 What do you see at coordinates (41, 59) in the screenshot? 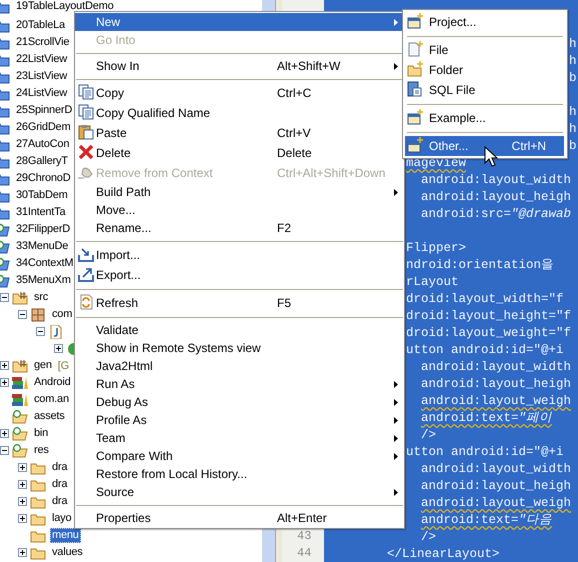
I see `tree-item: 22ListView` at bounding box center [41, 59].